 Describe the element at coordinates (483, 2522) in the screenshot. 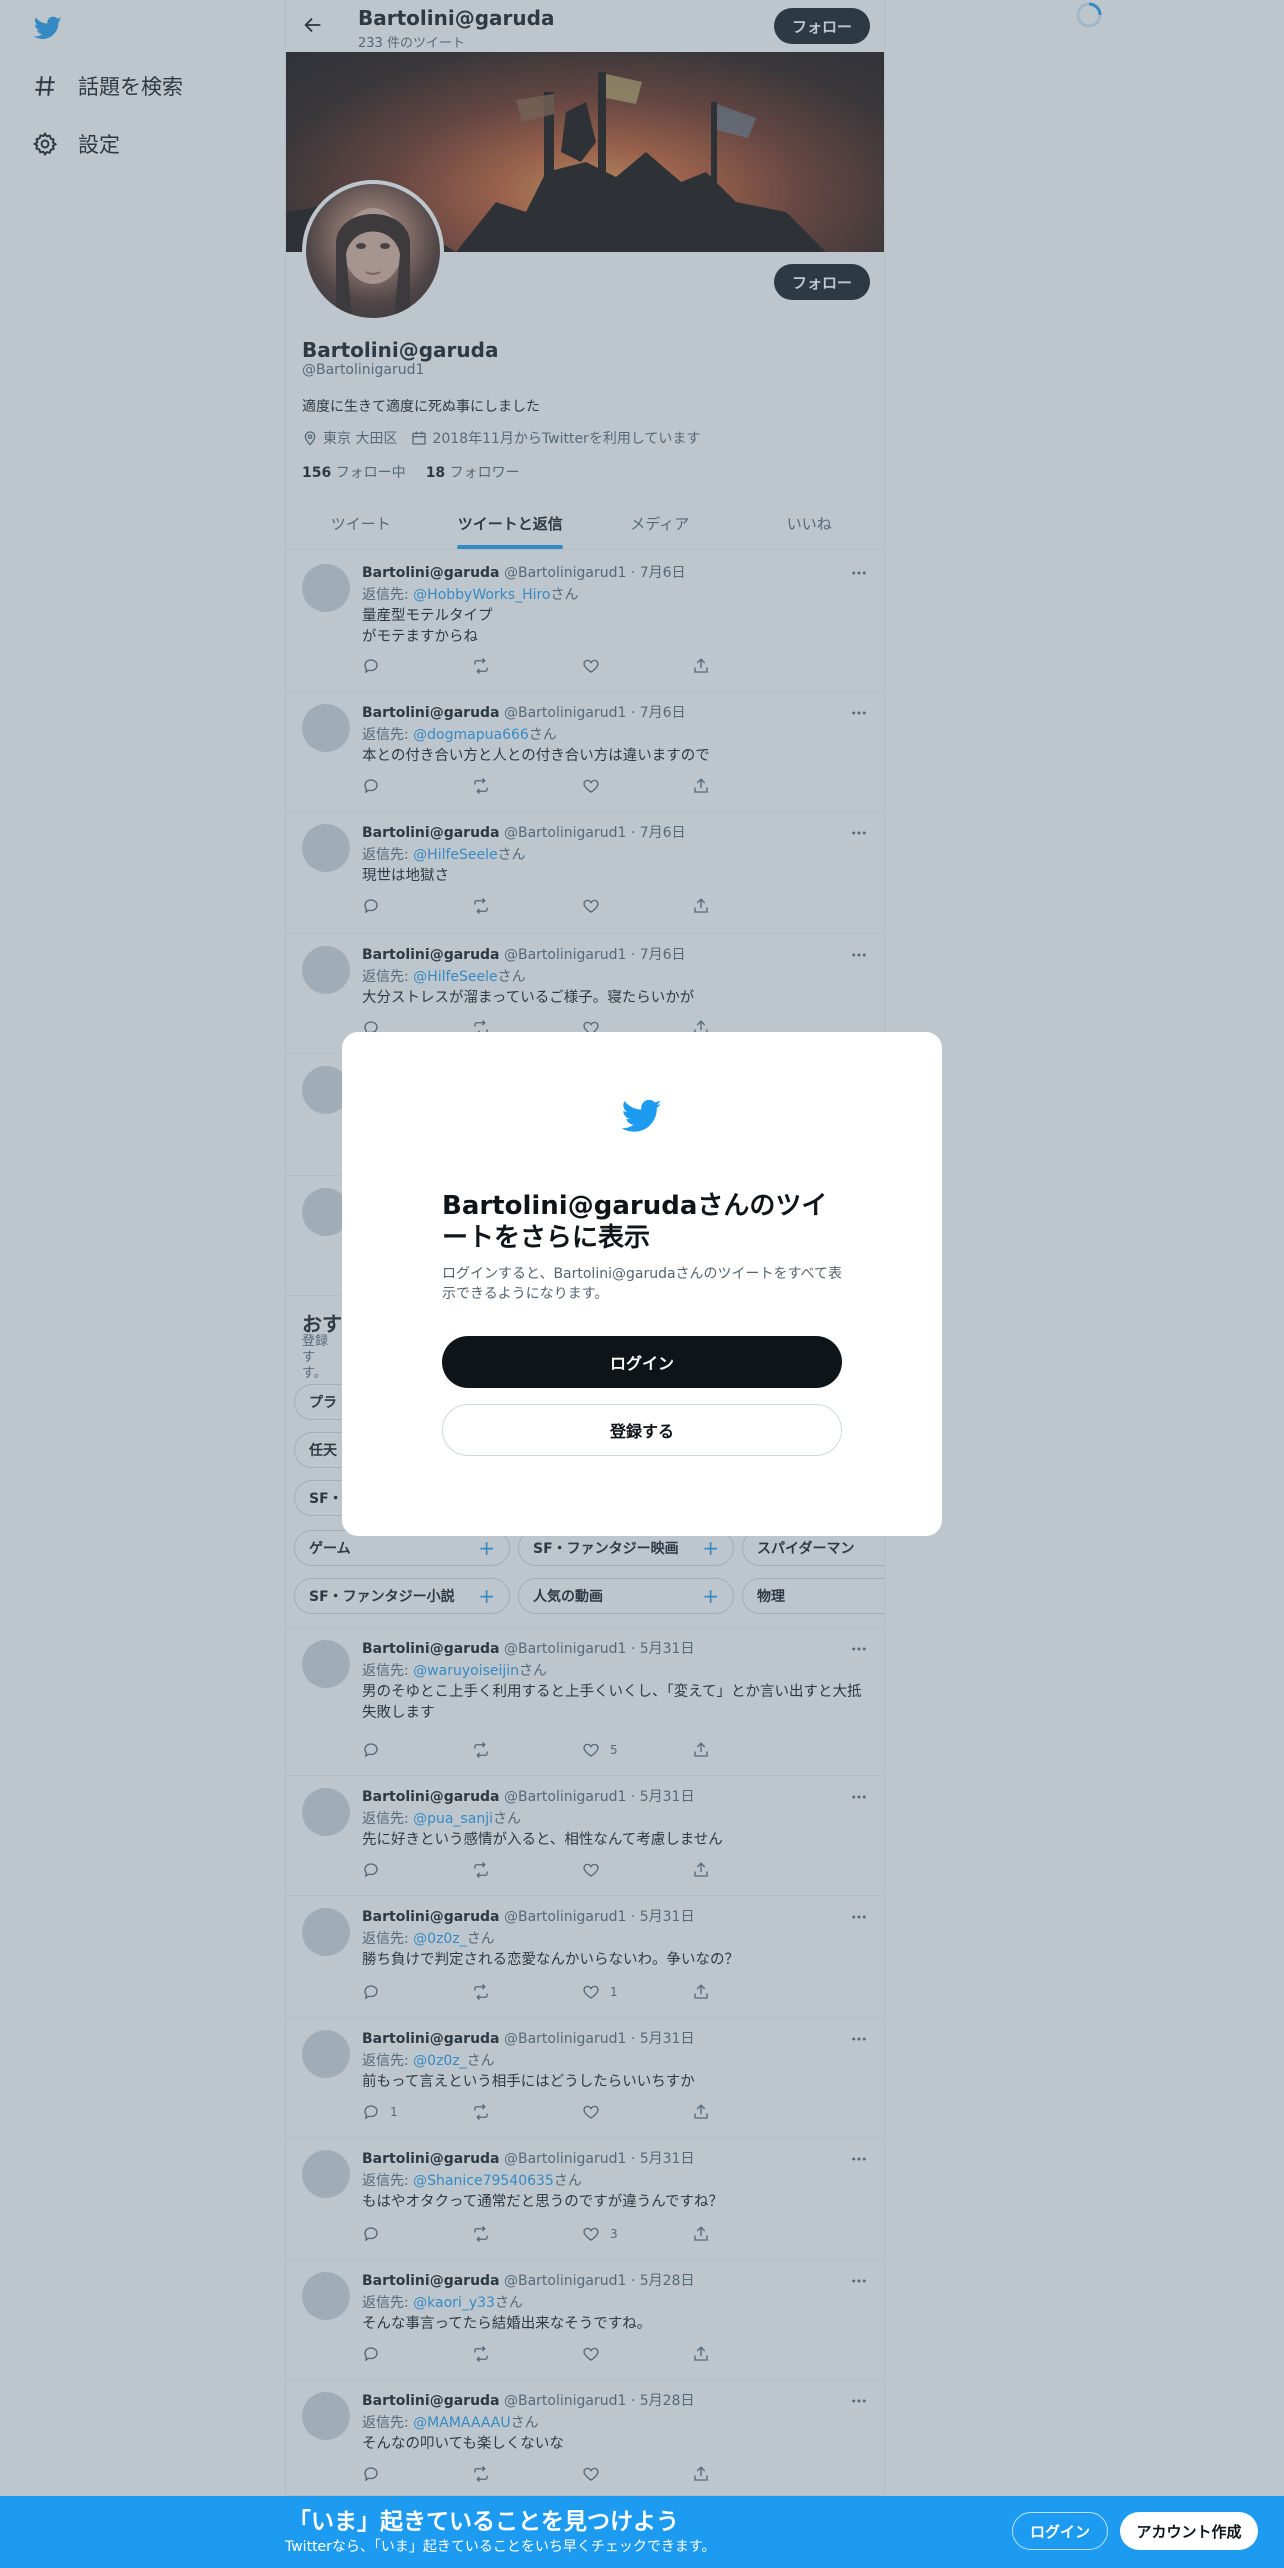

I see `bottom-bar-title: 「いま」起きていることを見つけよう` at that location.